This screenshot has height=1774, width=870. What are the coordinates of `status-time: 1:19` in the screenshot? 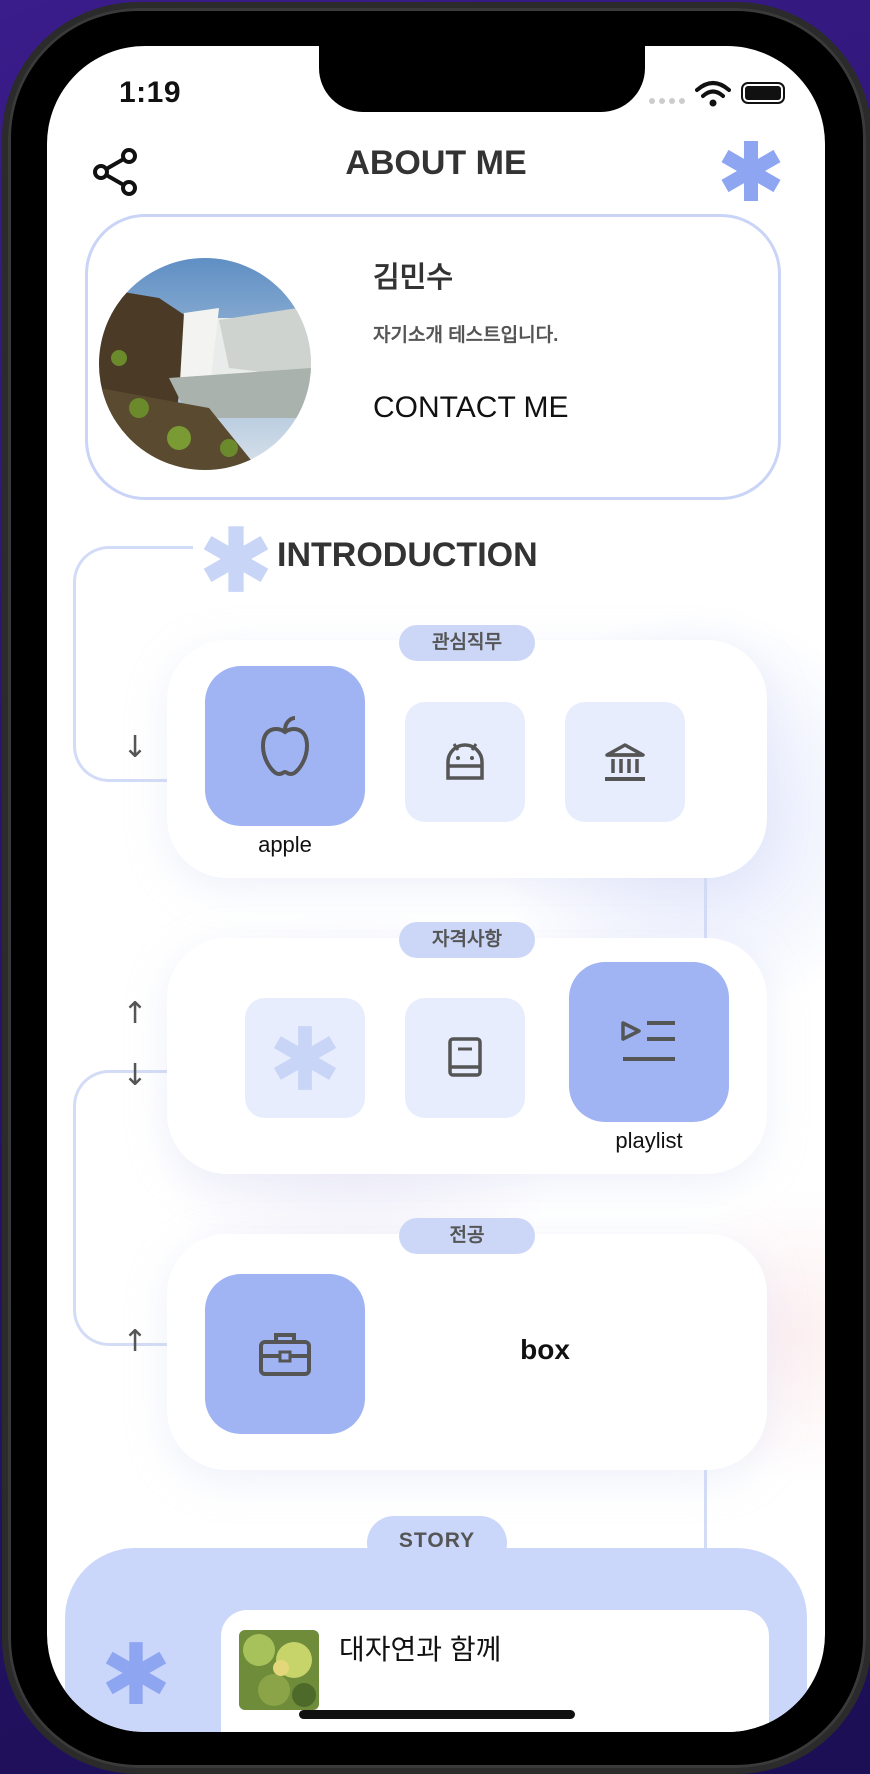 It's located at (150, 92).